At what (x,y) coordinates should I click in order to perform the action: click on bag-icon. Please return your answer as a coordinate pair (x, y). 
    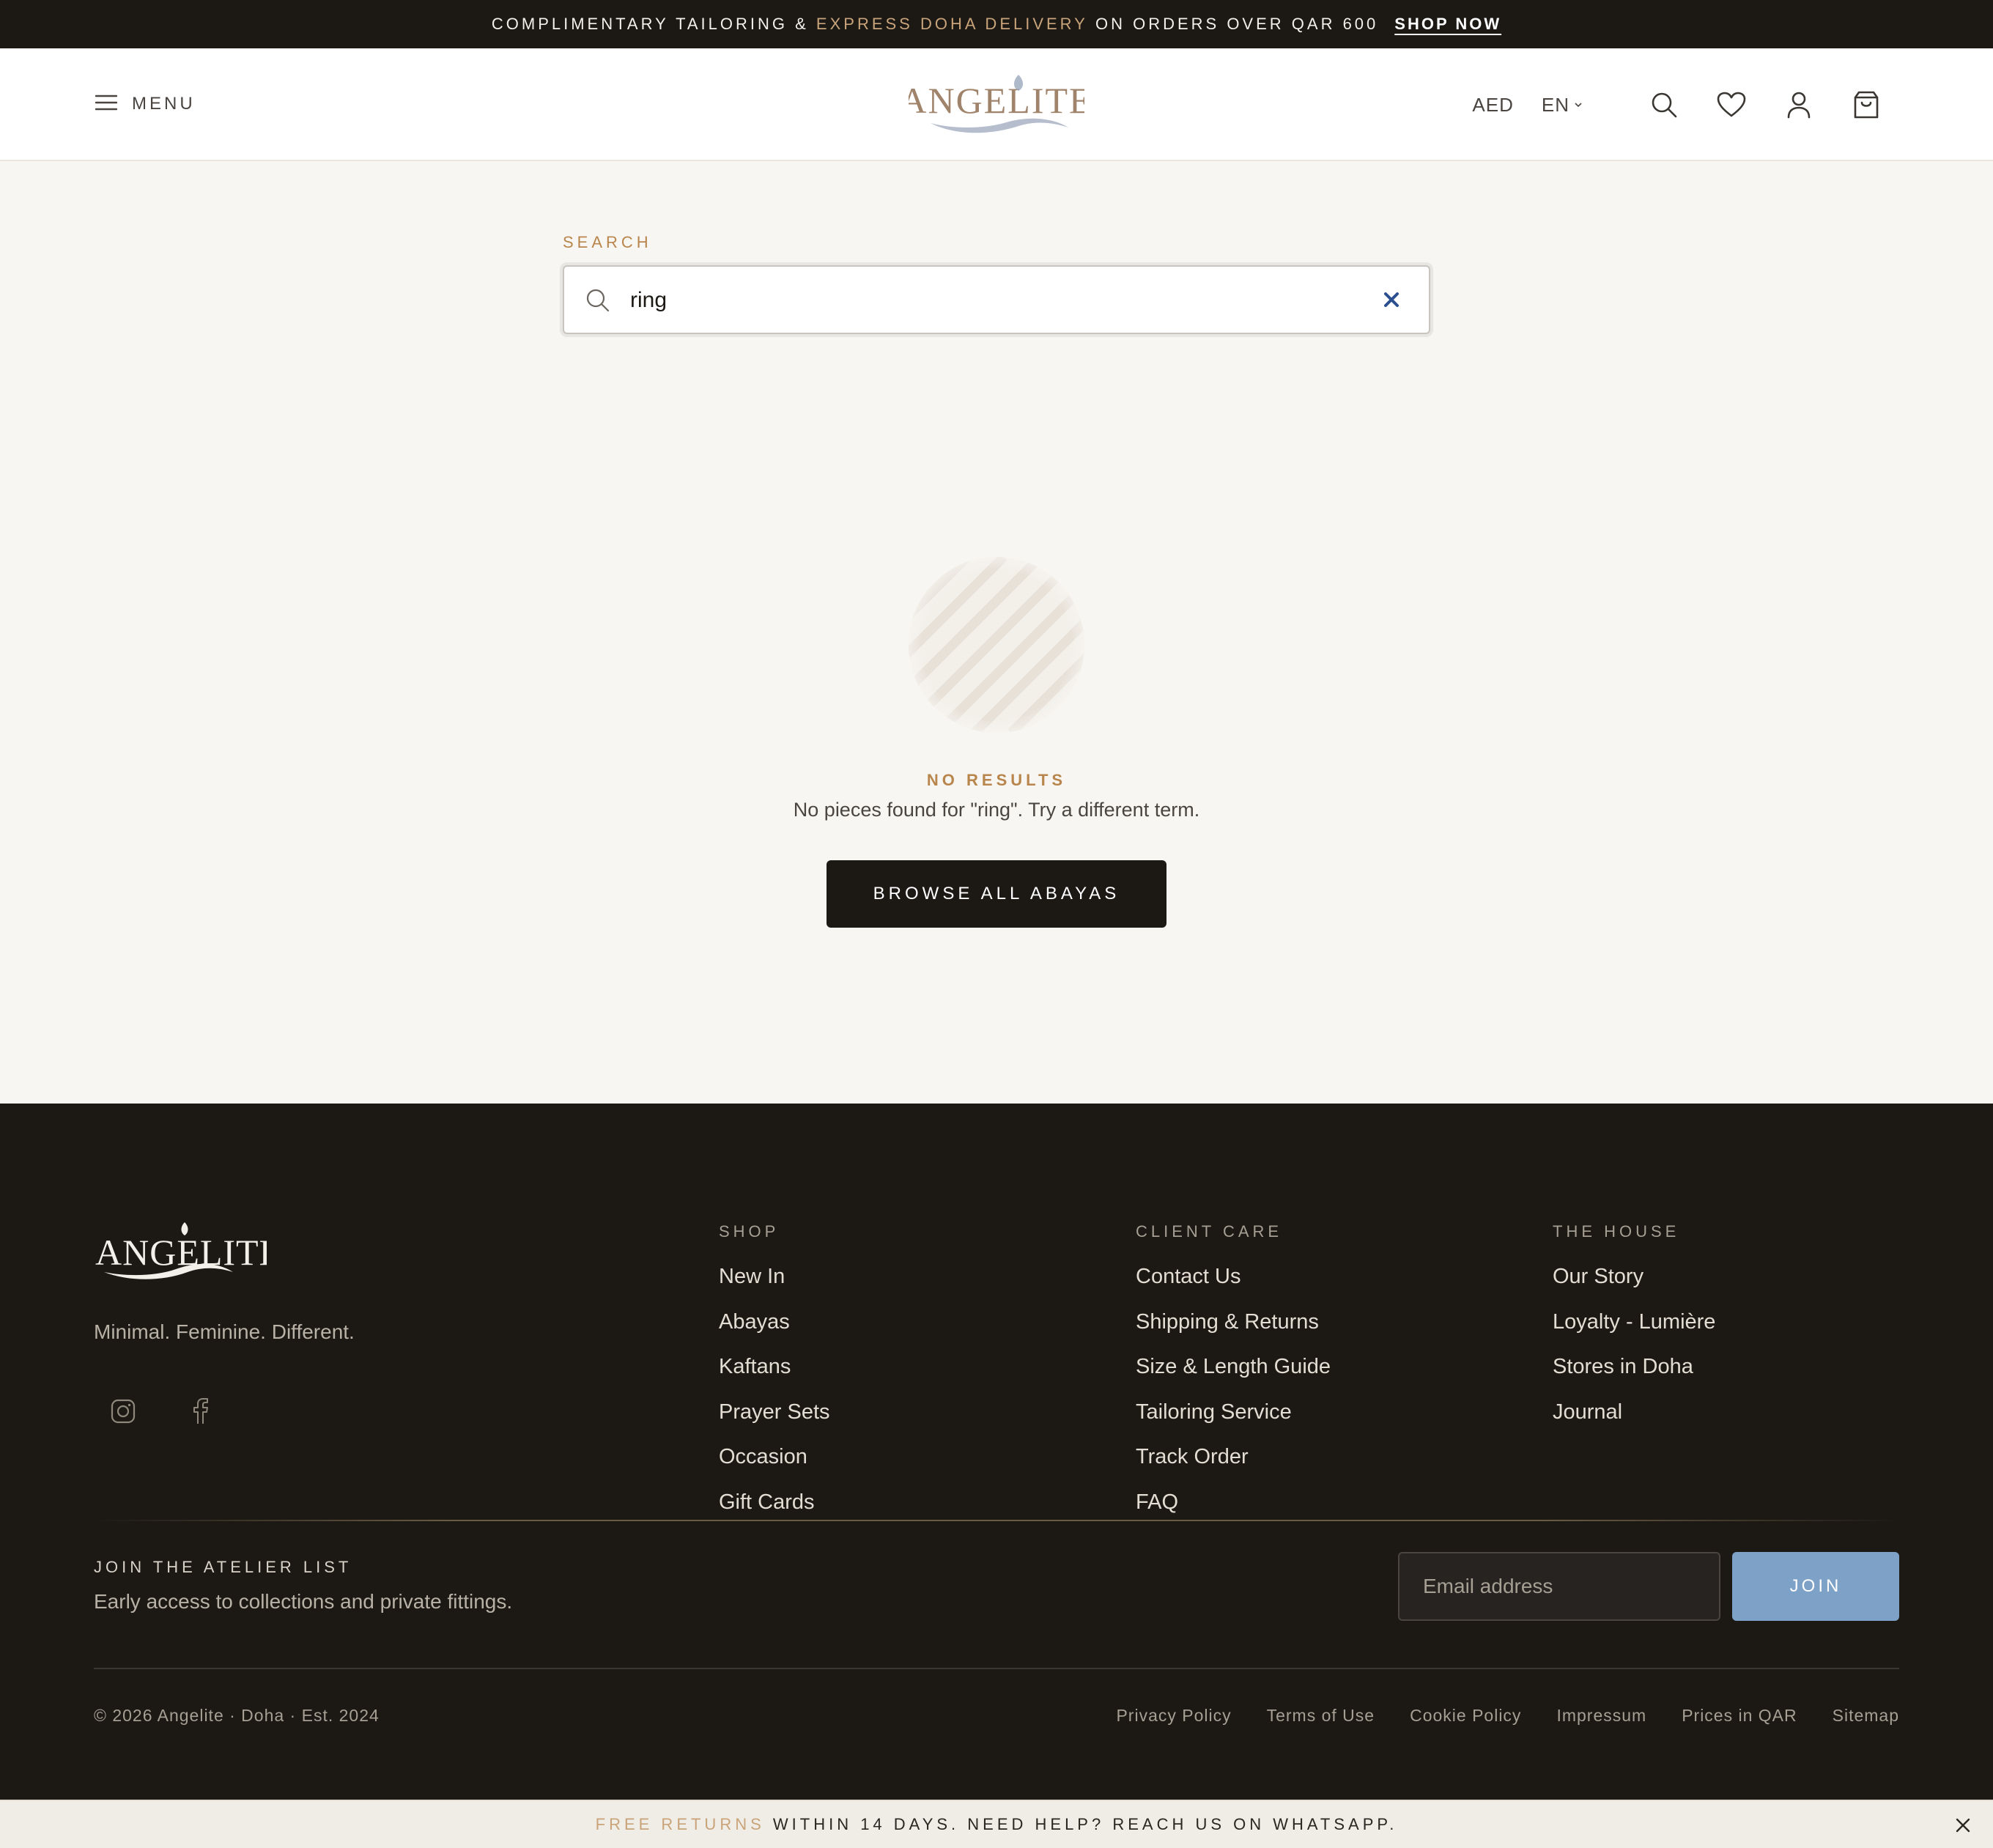
    Looking at the image, I should click on (1866, 104).